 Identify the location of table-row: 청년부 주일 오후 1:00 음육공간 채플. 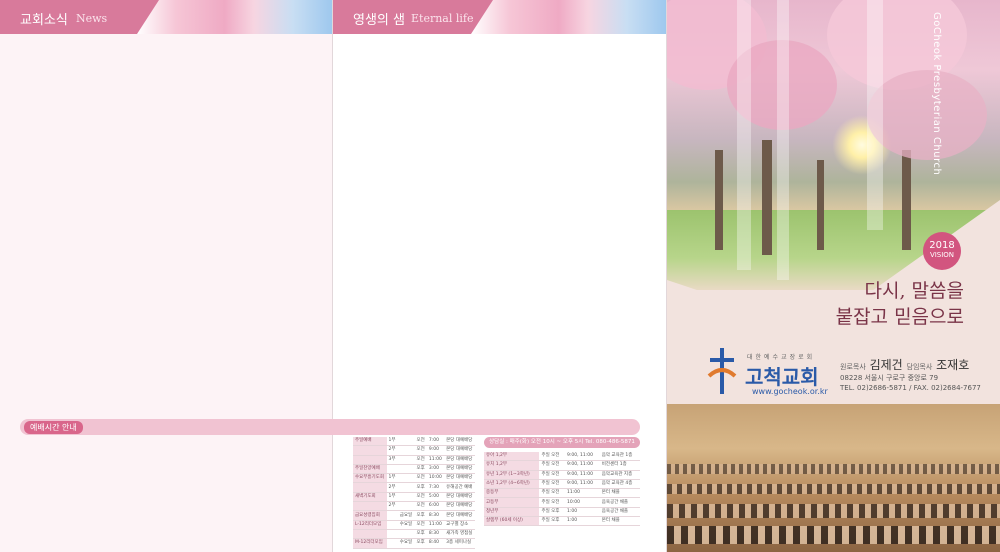
(562, 512).